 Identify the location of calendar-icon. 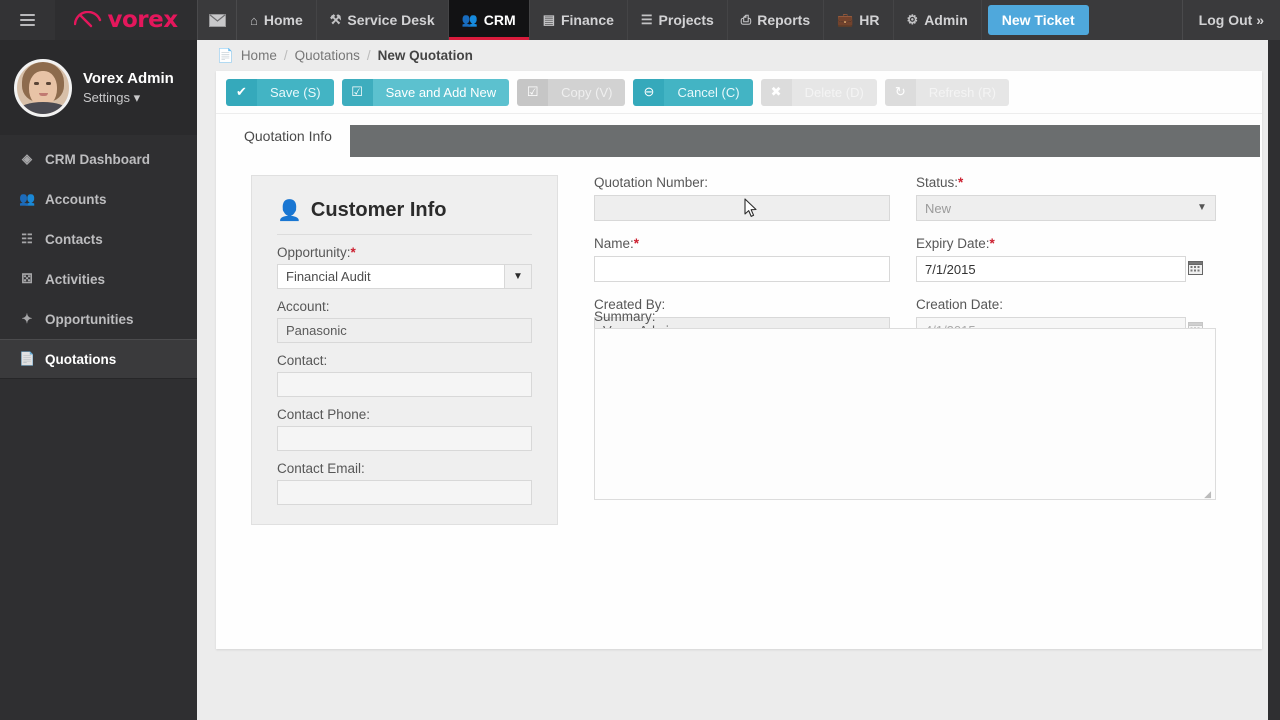
(1195, 267).